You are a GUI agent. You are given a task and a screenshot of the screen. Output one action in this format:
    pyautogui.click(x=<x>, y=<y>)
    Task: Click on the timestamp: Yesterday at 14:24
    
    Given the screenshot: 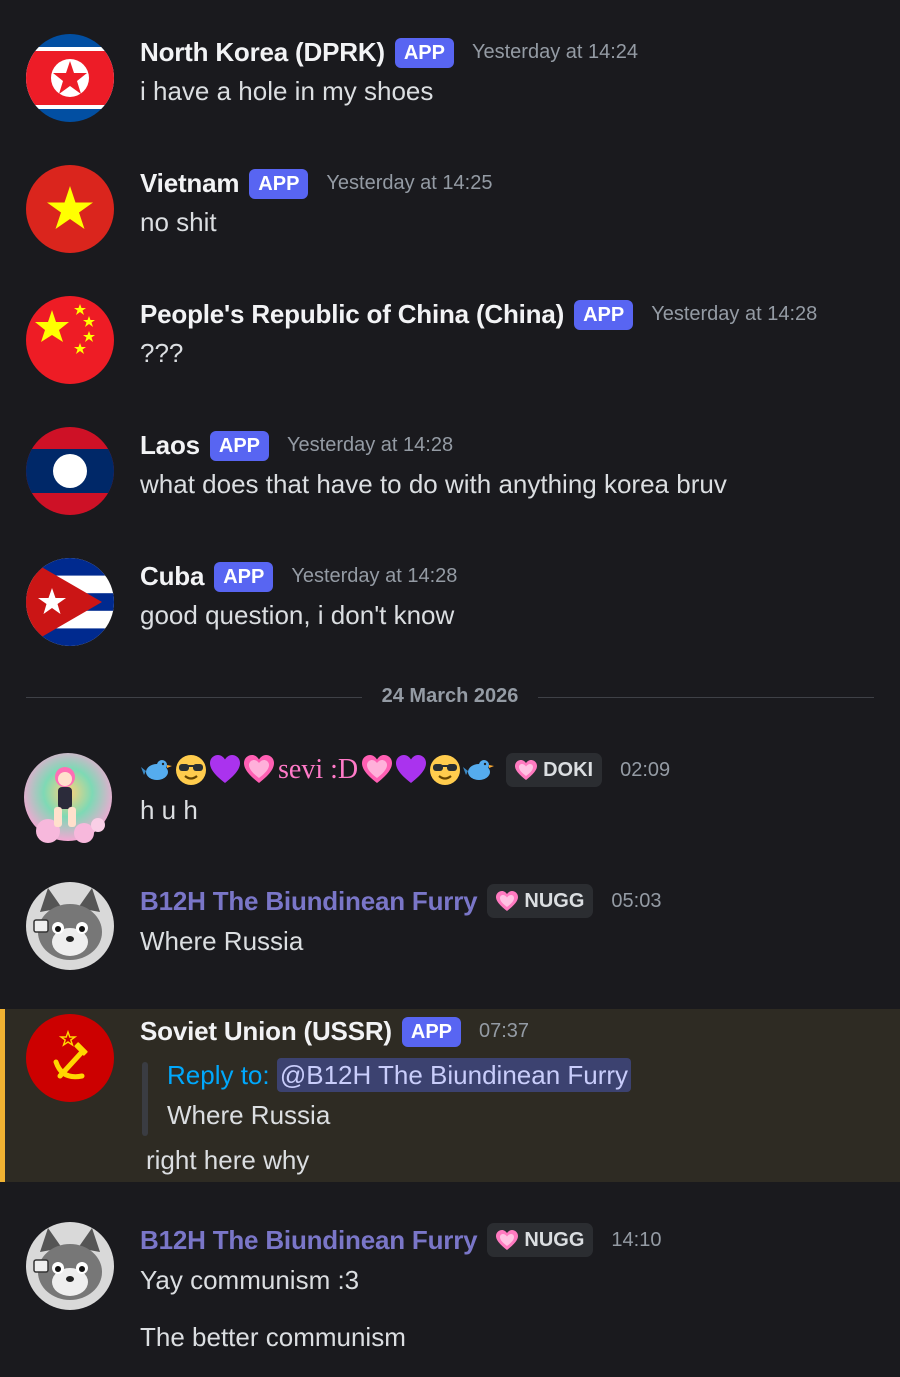 What is the action you would take?
    pyautogui.click(x=555, y=52)
    